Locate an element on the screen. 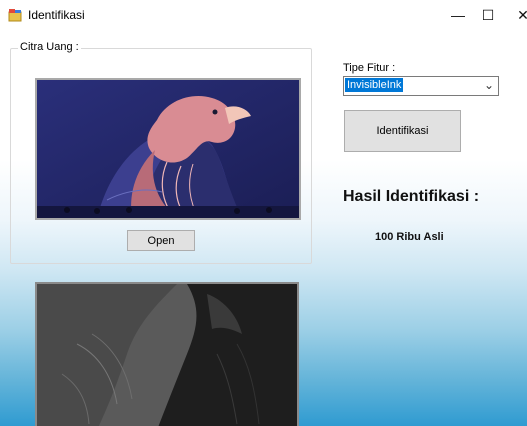 The image size is (527, 426). open-button: Open is located at coordinates (161, 240).